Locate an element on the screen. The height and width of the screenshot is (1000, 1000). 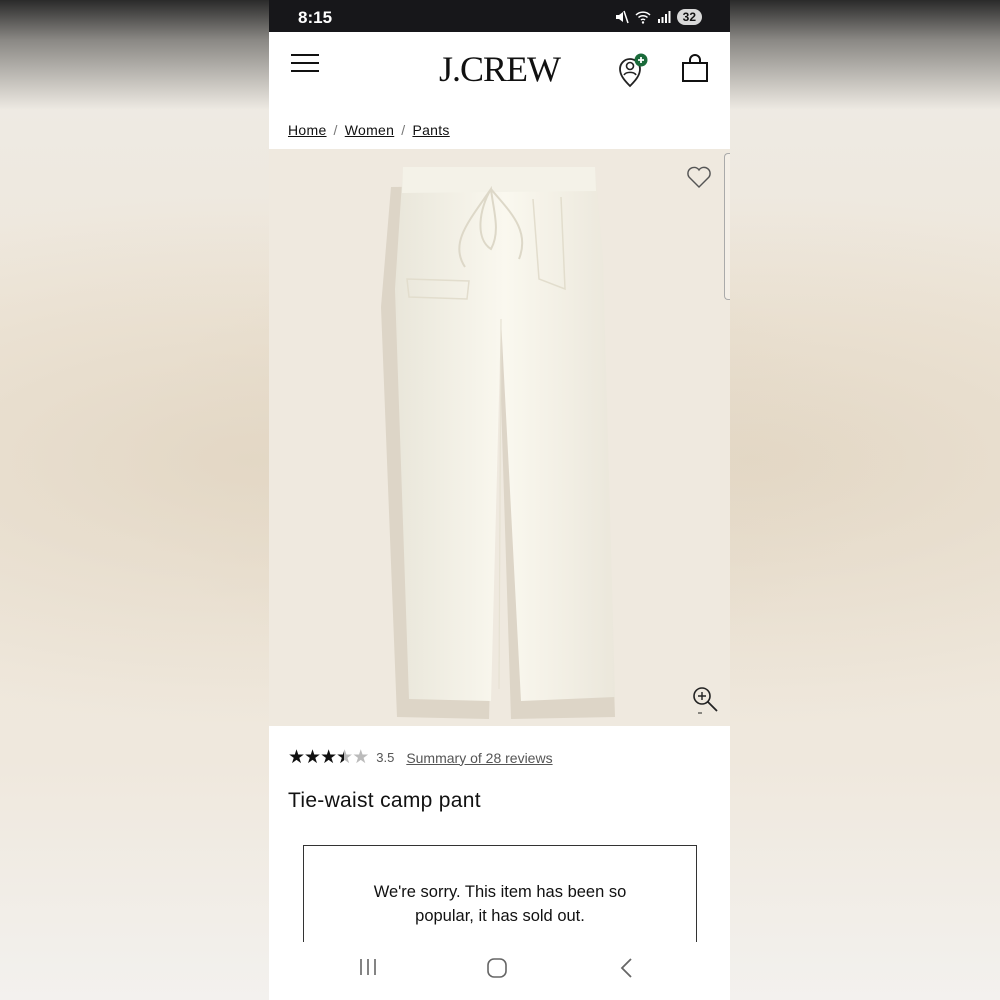
half-star-icon: ★ is located at coordinates (344, 757).